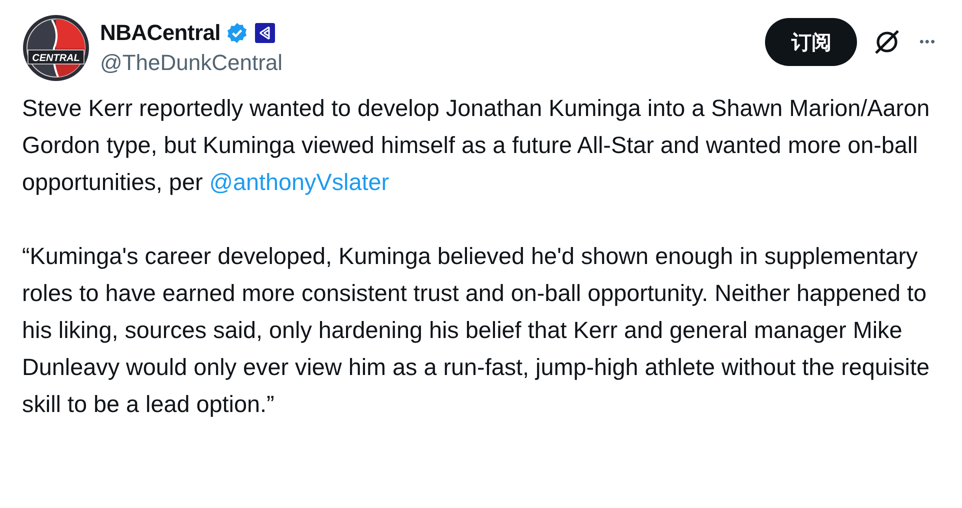 The image size is (962, 508). I want to click on more-options-button: •••, so click(927, 41).